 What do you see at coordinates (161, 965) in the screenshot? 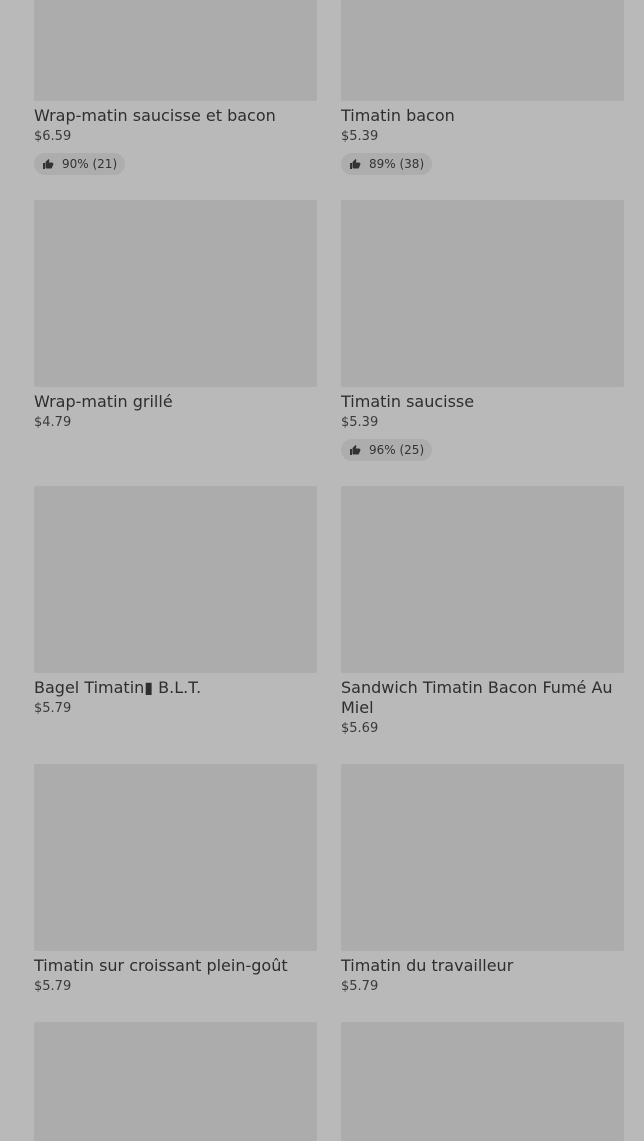
I see `menu-item-name: Timatin sur croissant plein-goût` at bounding box center [161, 965].